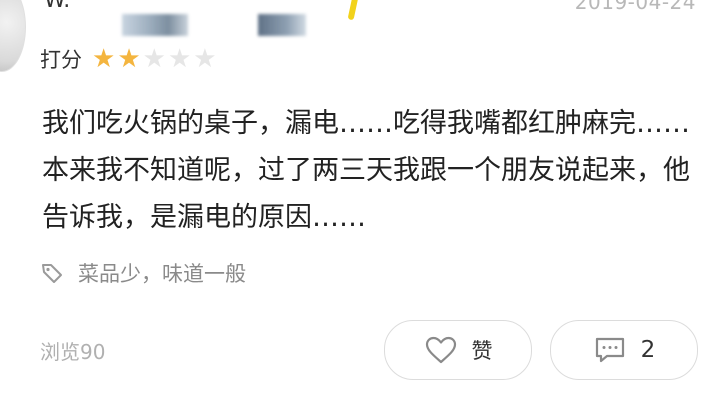 This screenshot has height=405, width=720. I want to click on tag-text: 菜品少，味道一般, so click(162, 274).